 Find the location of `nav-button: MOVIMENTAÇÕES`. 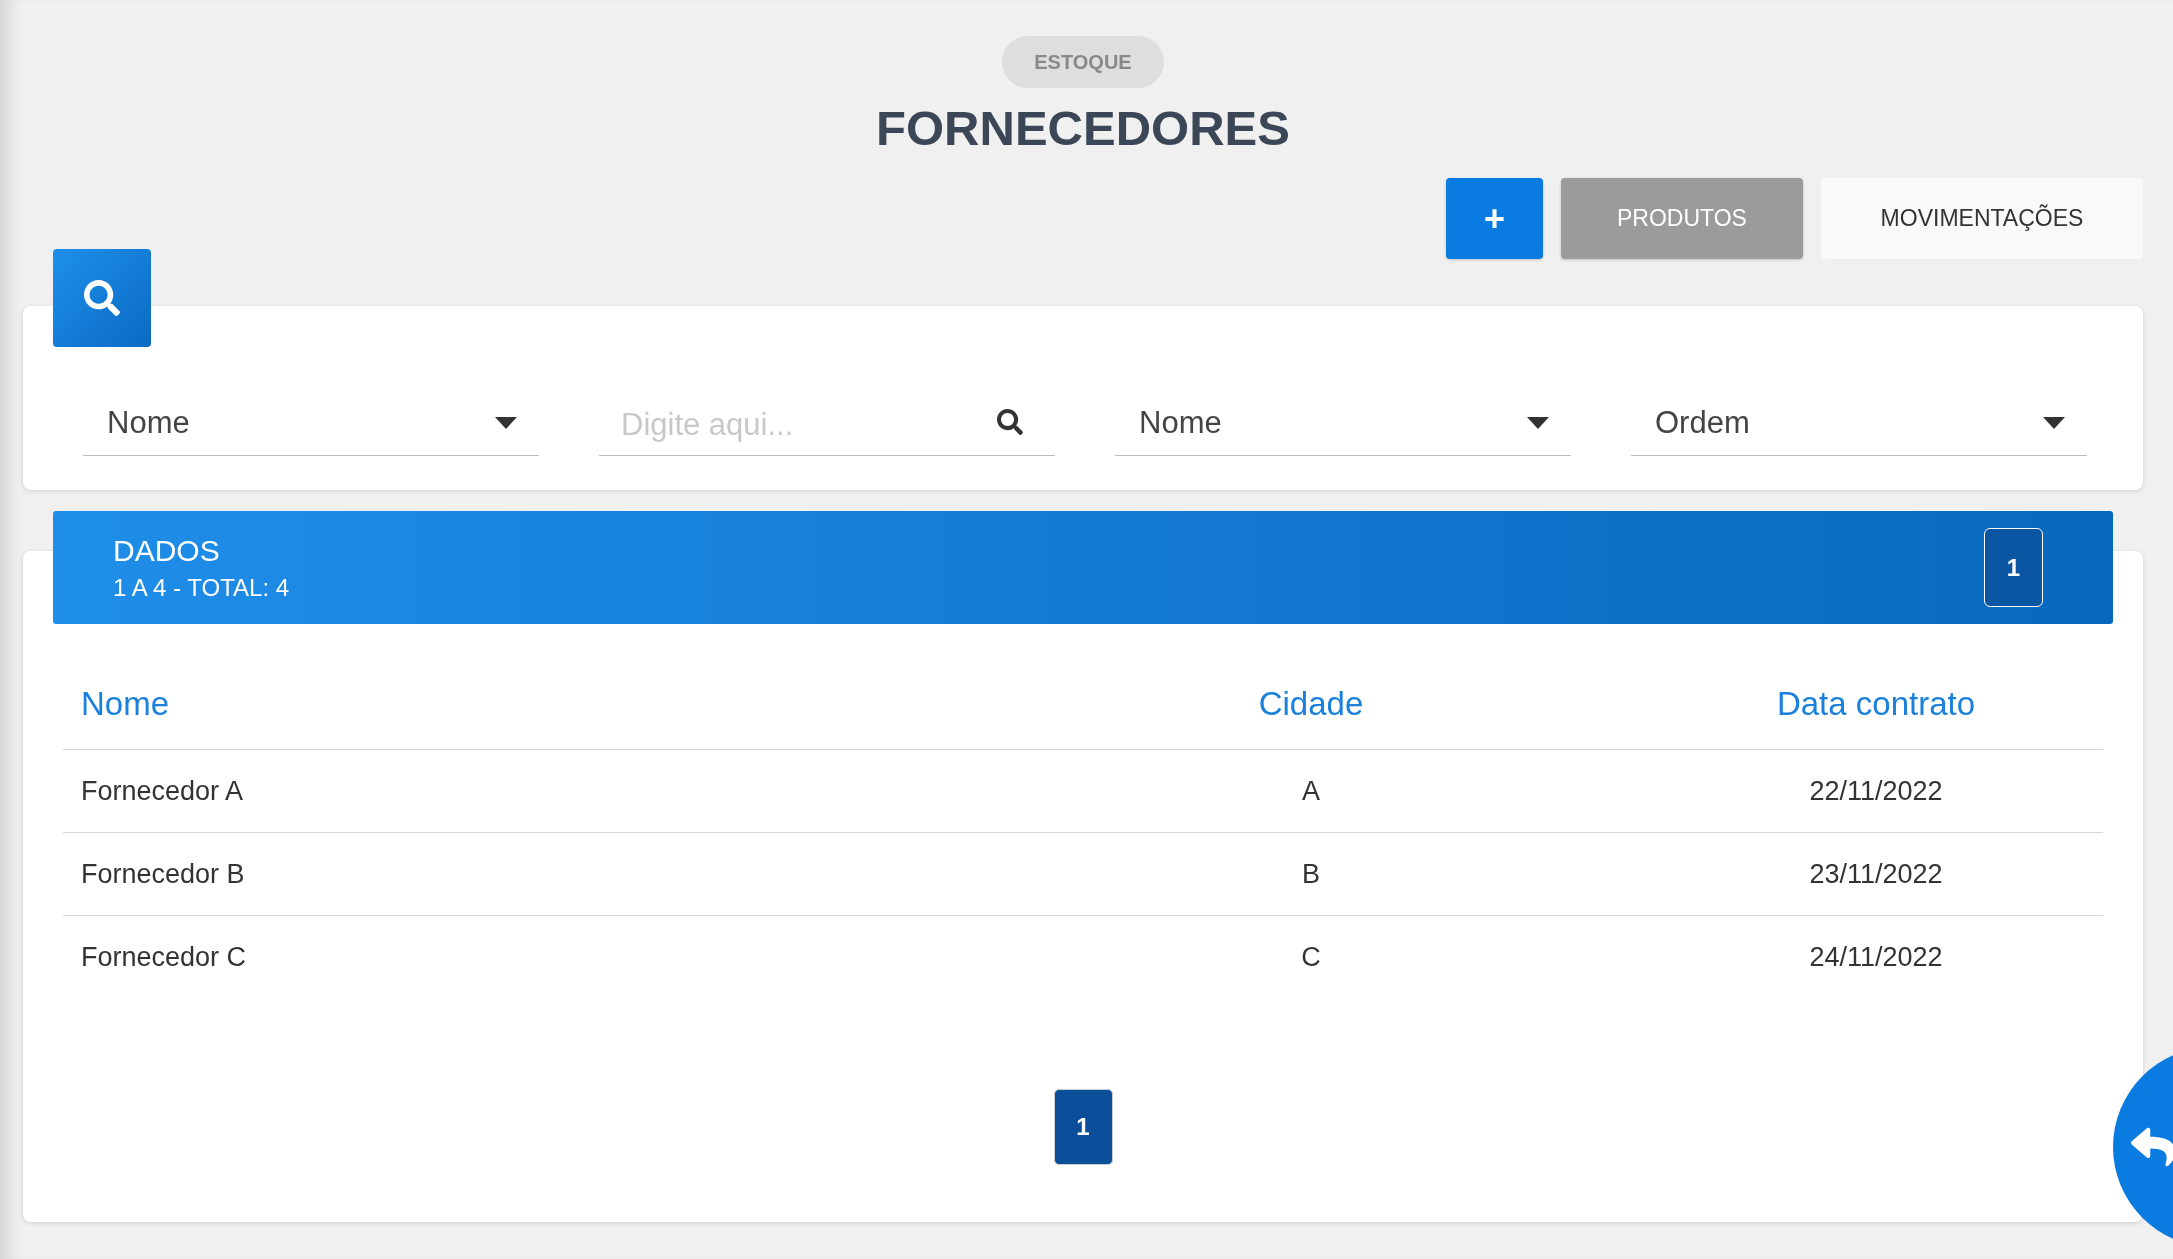

nav-button: MOVIMENTAÇÕES is located at coordinates (1982, 218).